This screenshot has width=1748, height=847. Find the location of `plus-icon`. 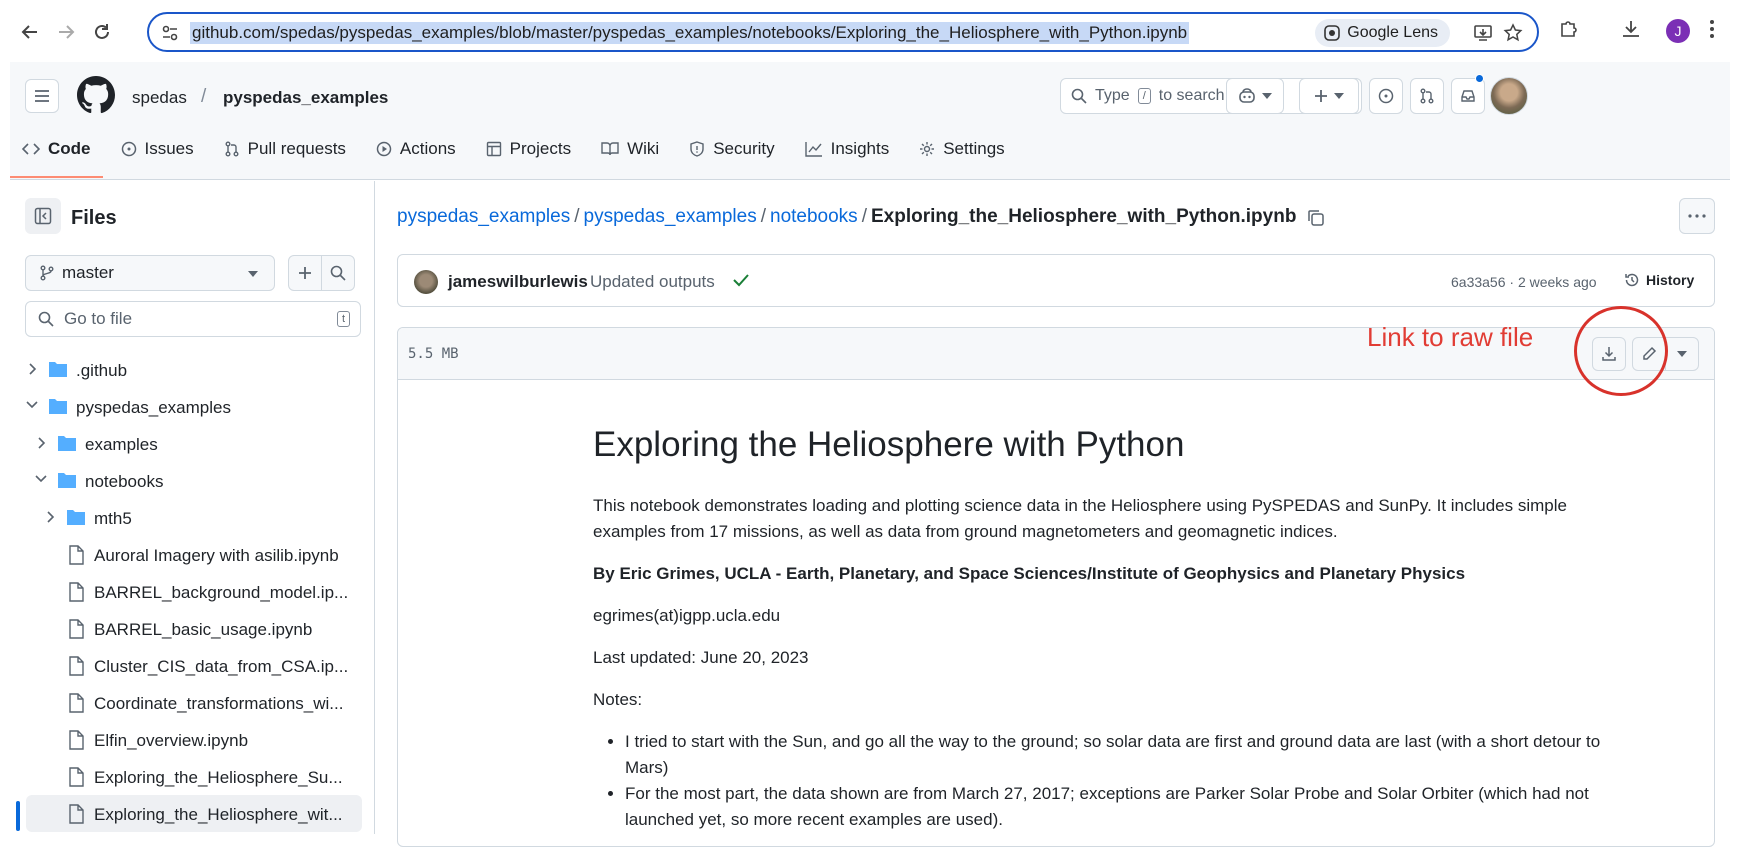

plus-icon is located at coordinates (1321, 96).